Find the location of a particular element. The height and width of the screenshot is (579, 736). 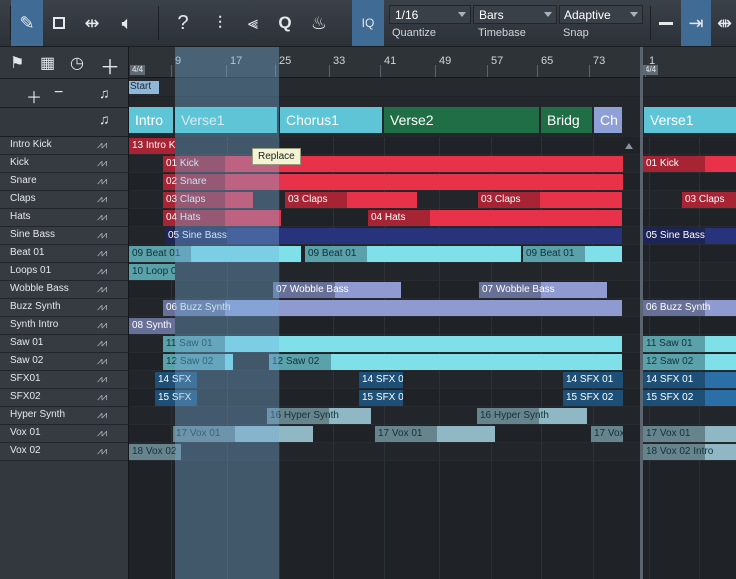

snap-off-button is located at coordinates (666, 23).